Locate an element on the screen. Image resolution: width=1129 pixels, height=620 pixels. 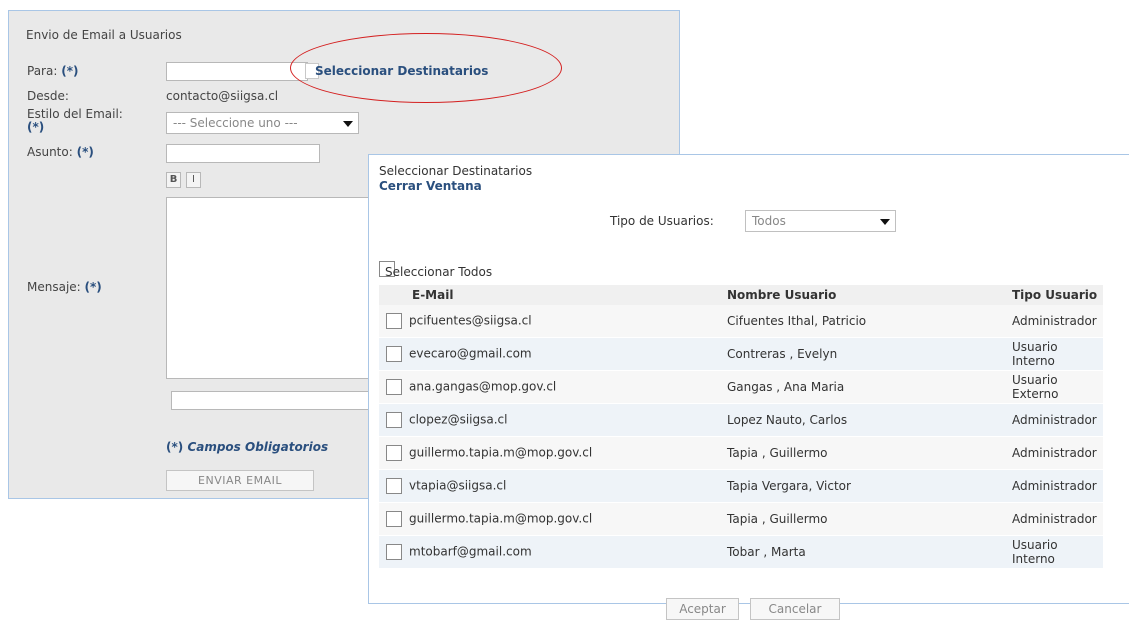
column-header-email: E-Mail is located at coordinates (553, 295).